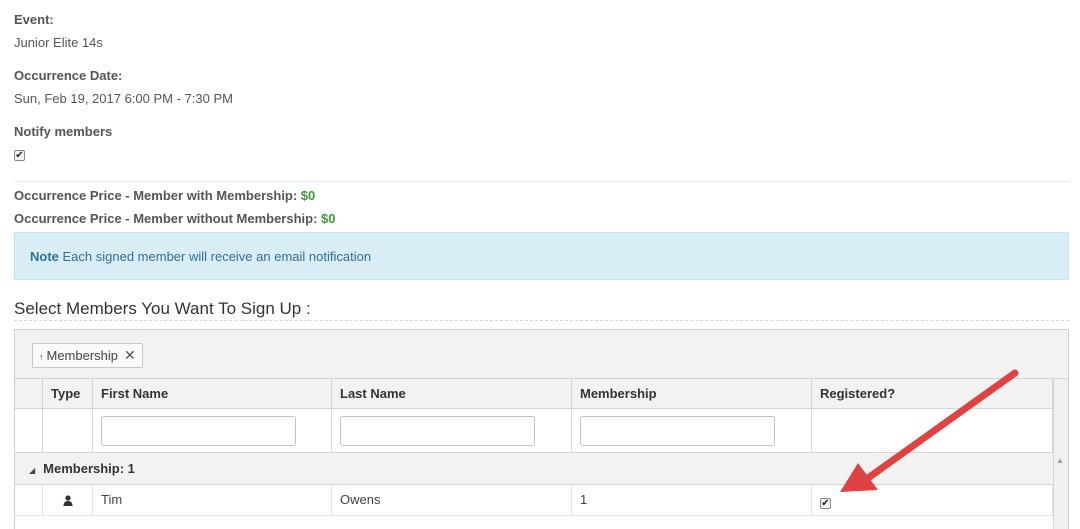  Describe the element at coordinates (1060, 454) in the screenshot. I see `vertical-scrollbar` at that location.